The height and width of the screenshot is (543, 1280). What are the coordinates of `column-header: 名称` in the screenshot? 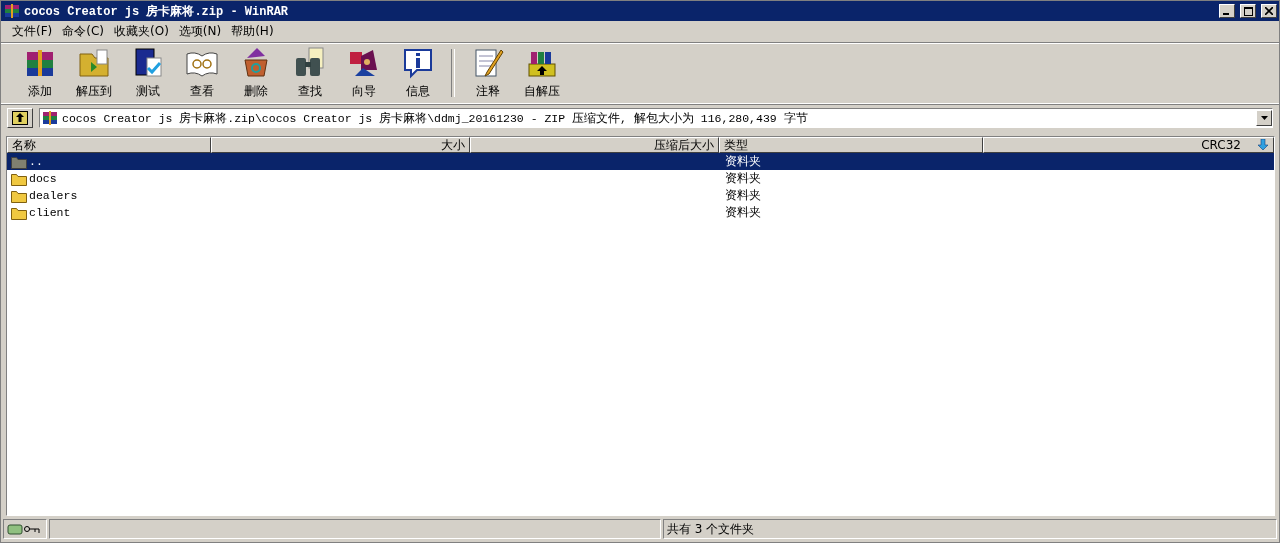 It's located at (109, 145).